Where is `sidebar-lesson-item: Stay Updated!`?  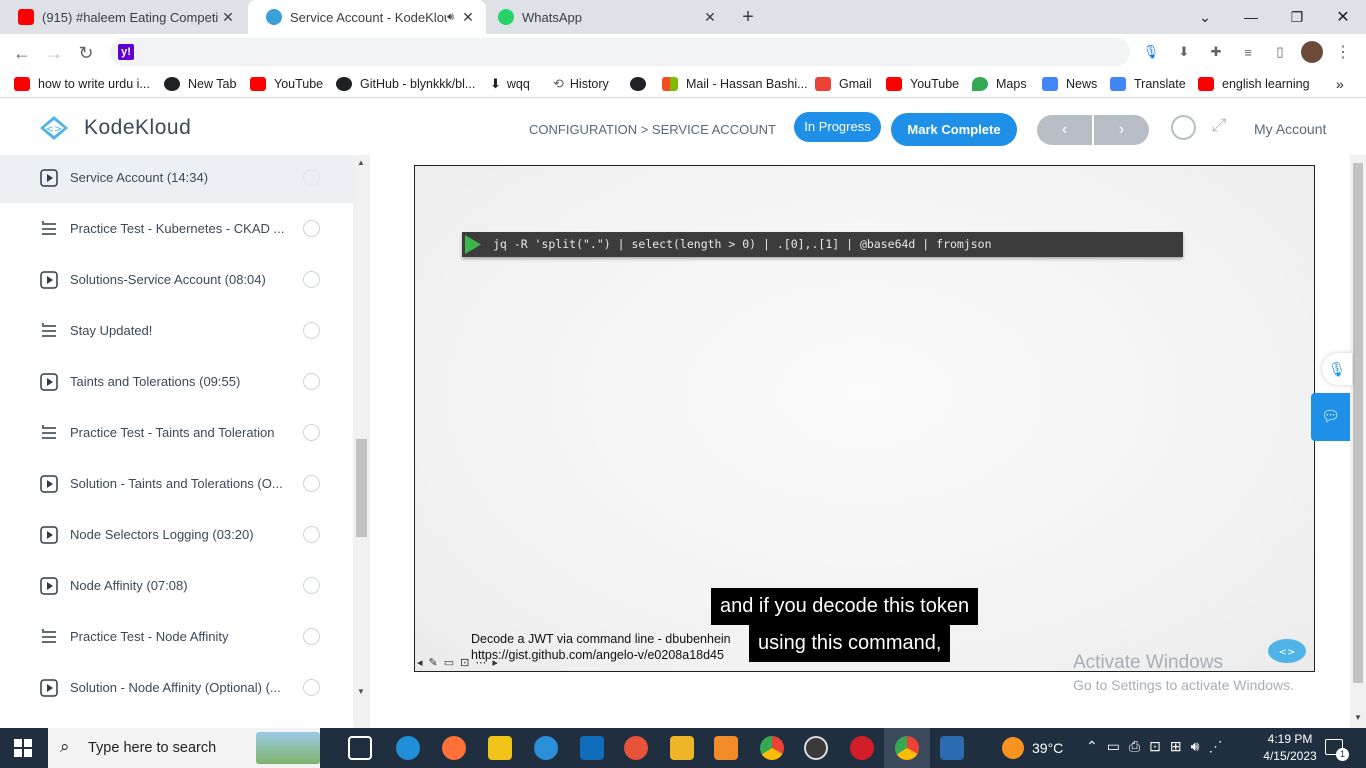 sidebar-lesson-item: Stay Updated! is located at coordinates (176, 330).